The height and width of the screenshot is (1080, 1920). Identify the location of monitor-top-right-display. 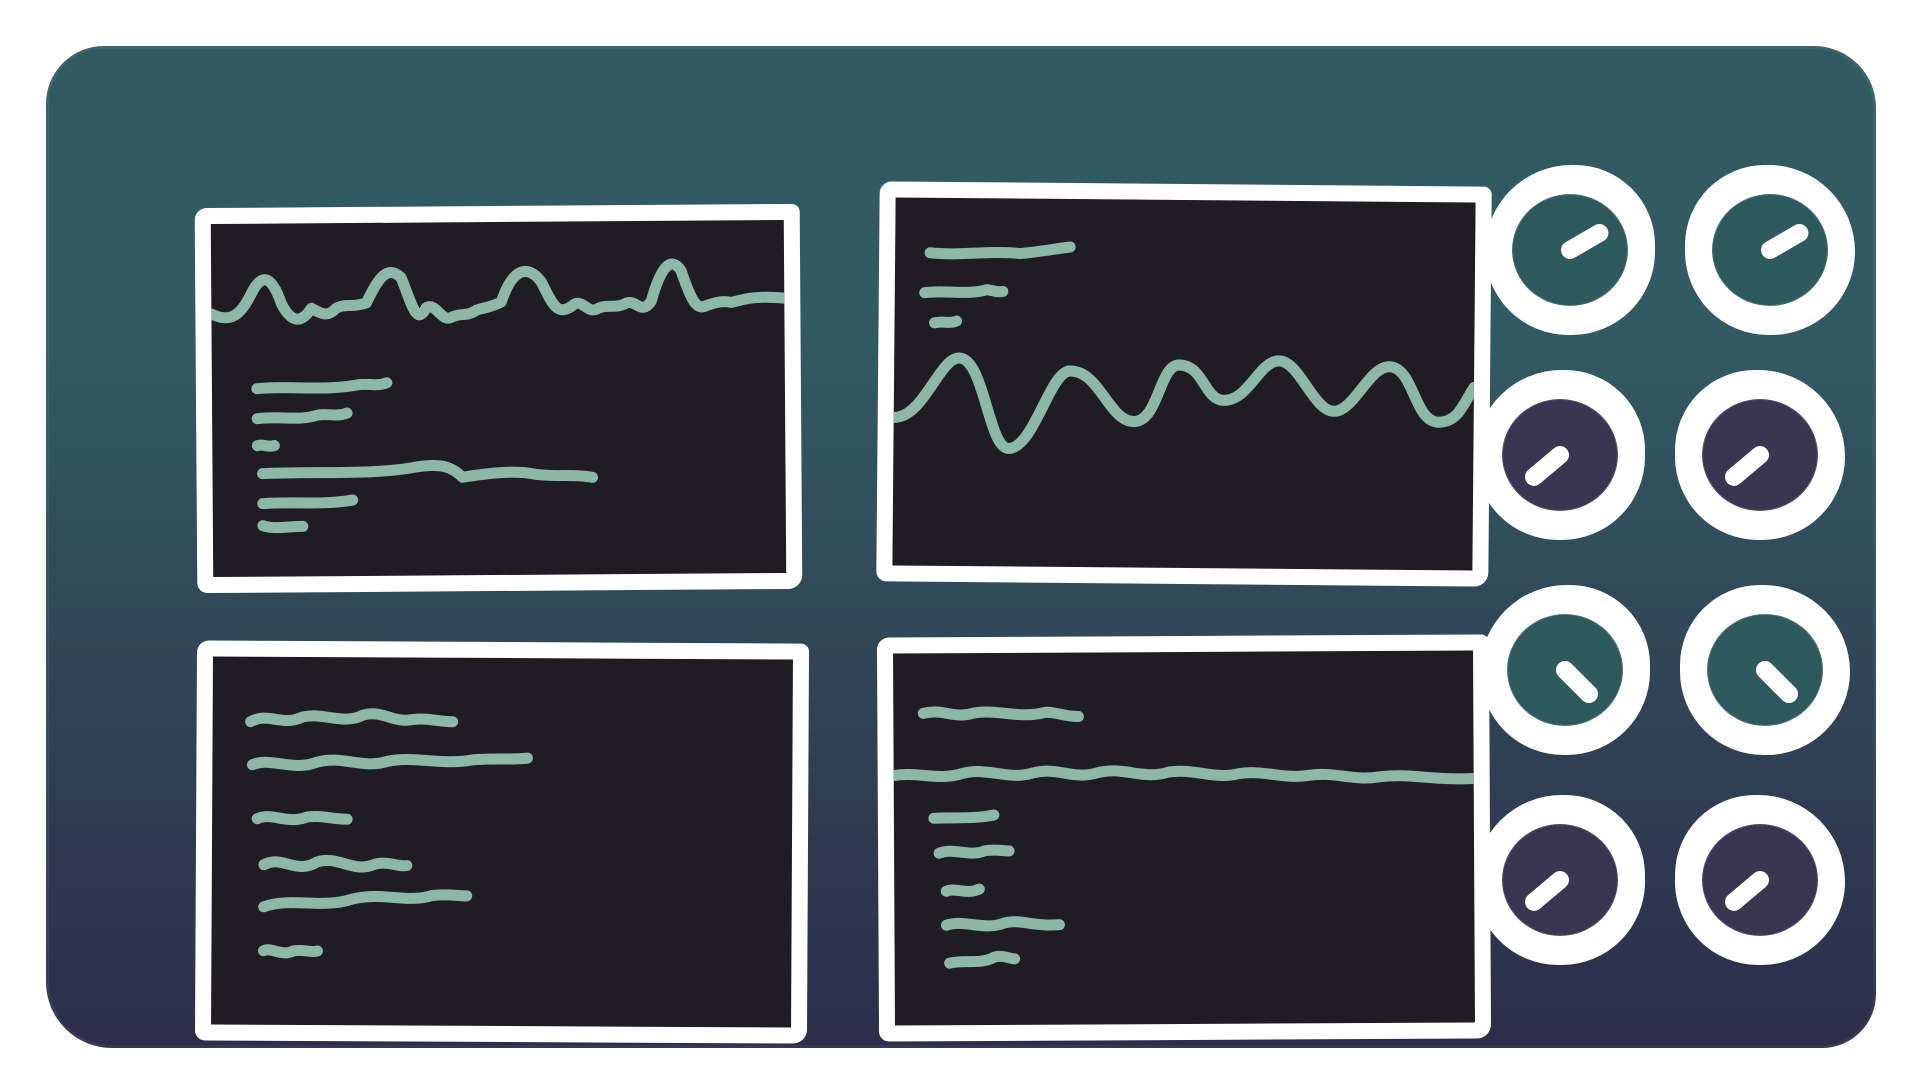
(1184, 347).